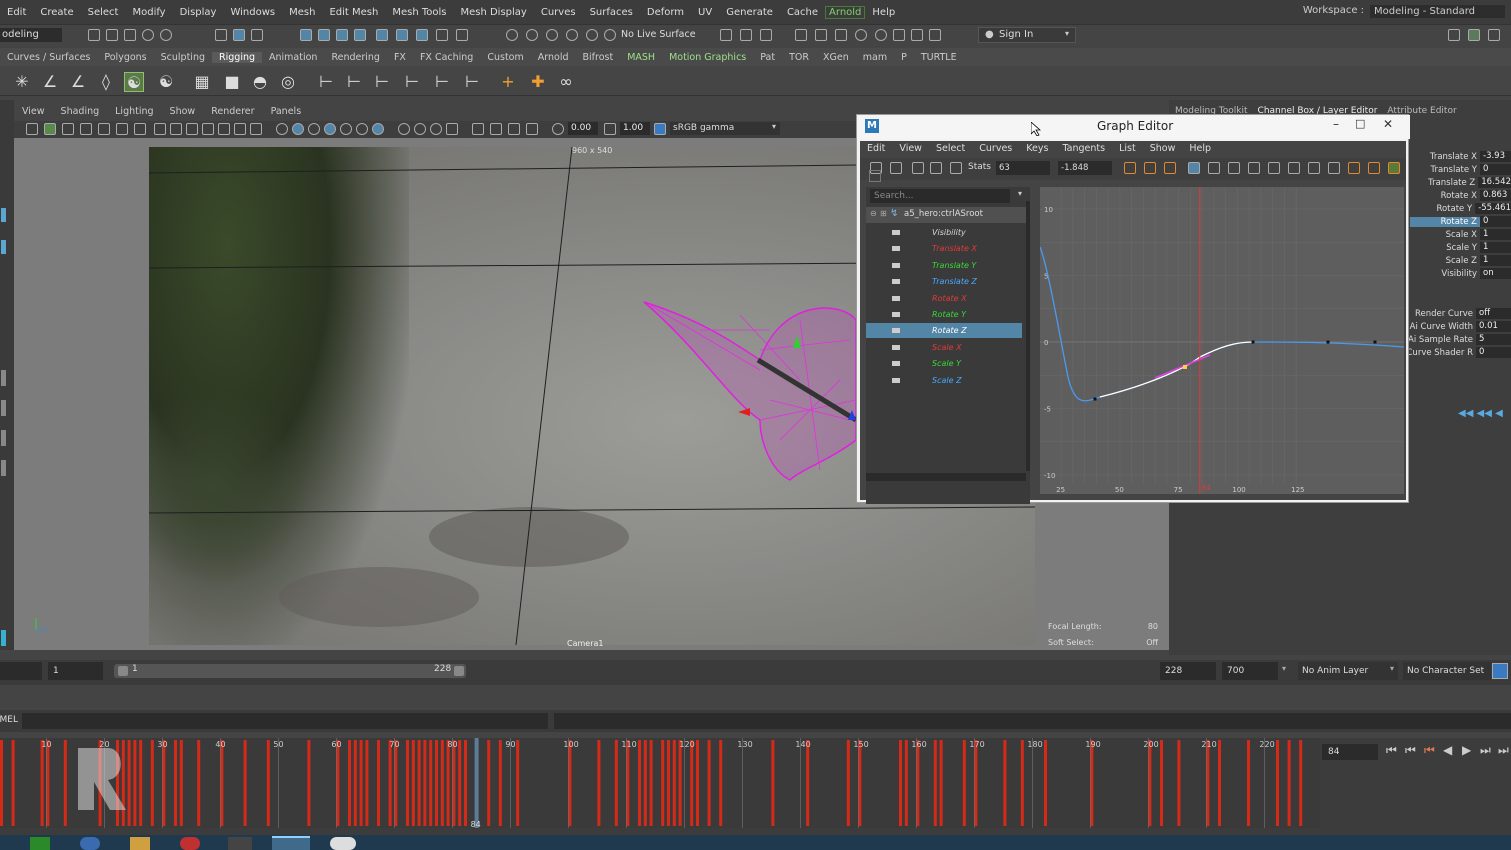 This screenshot has width=1511, height=850. I want to click on range-slider: 1 228, so click(290, 671).